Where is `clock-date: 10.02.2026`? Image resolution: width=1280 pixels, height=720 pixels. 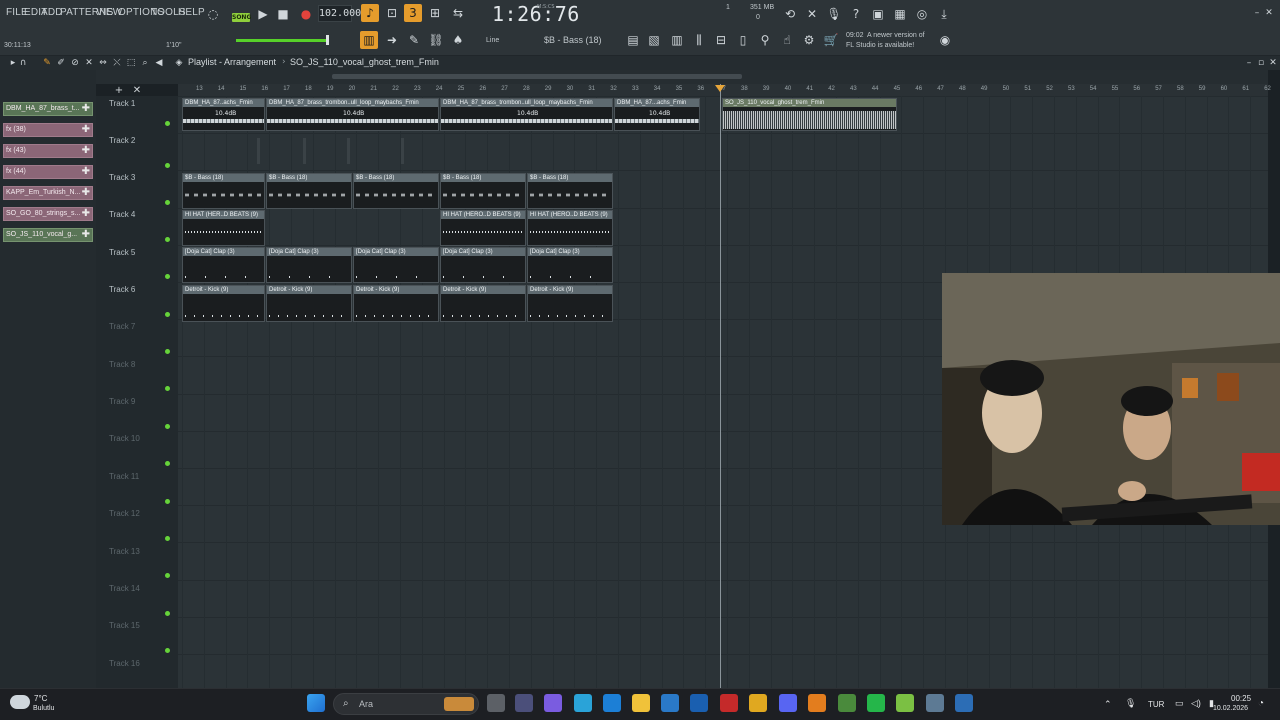
clock-date: 10.02.2026 is located at coordinates (1230, 708).